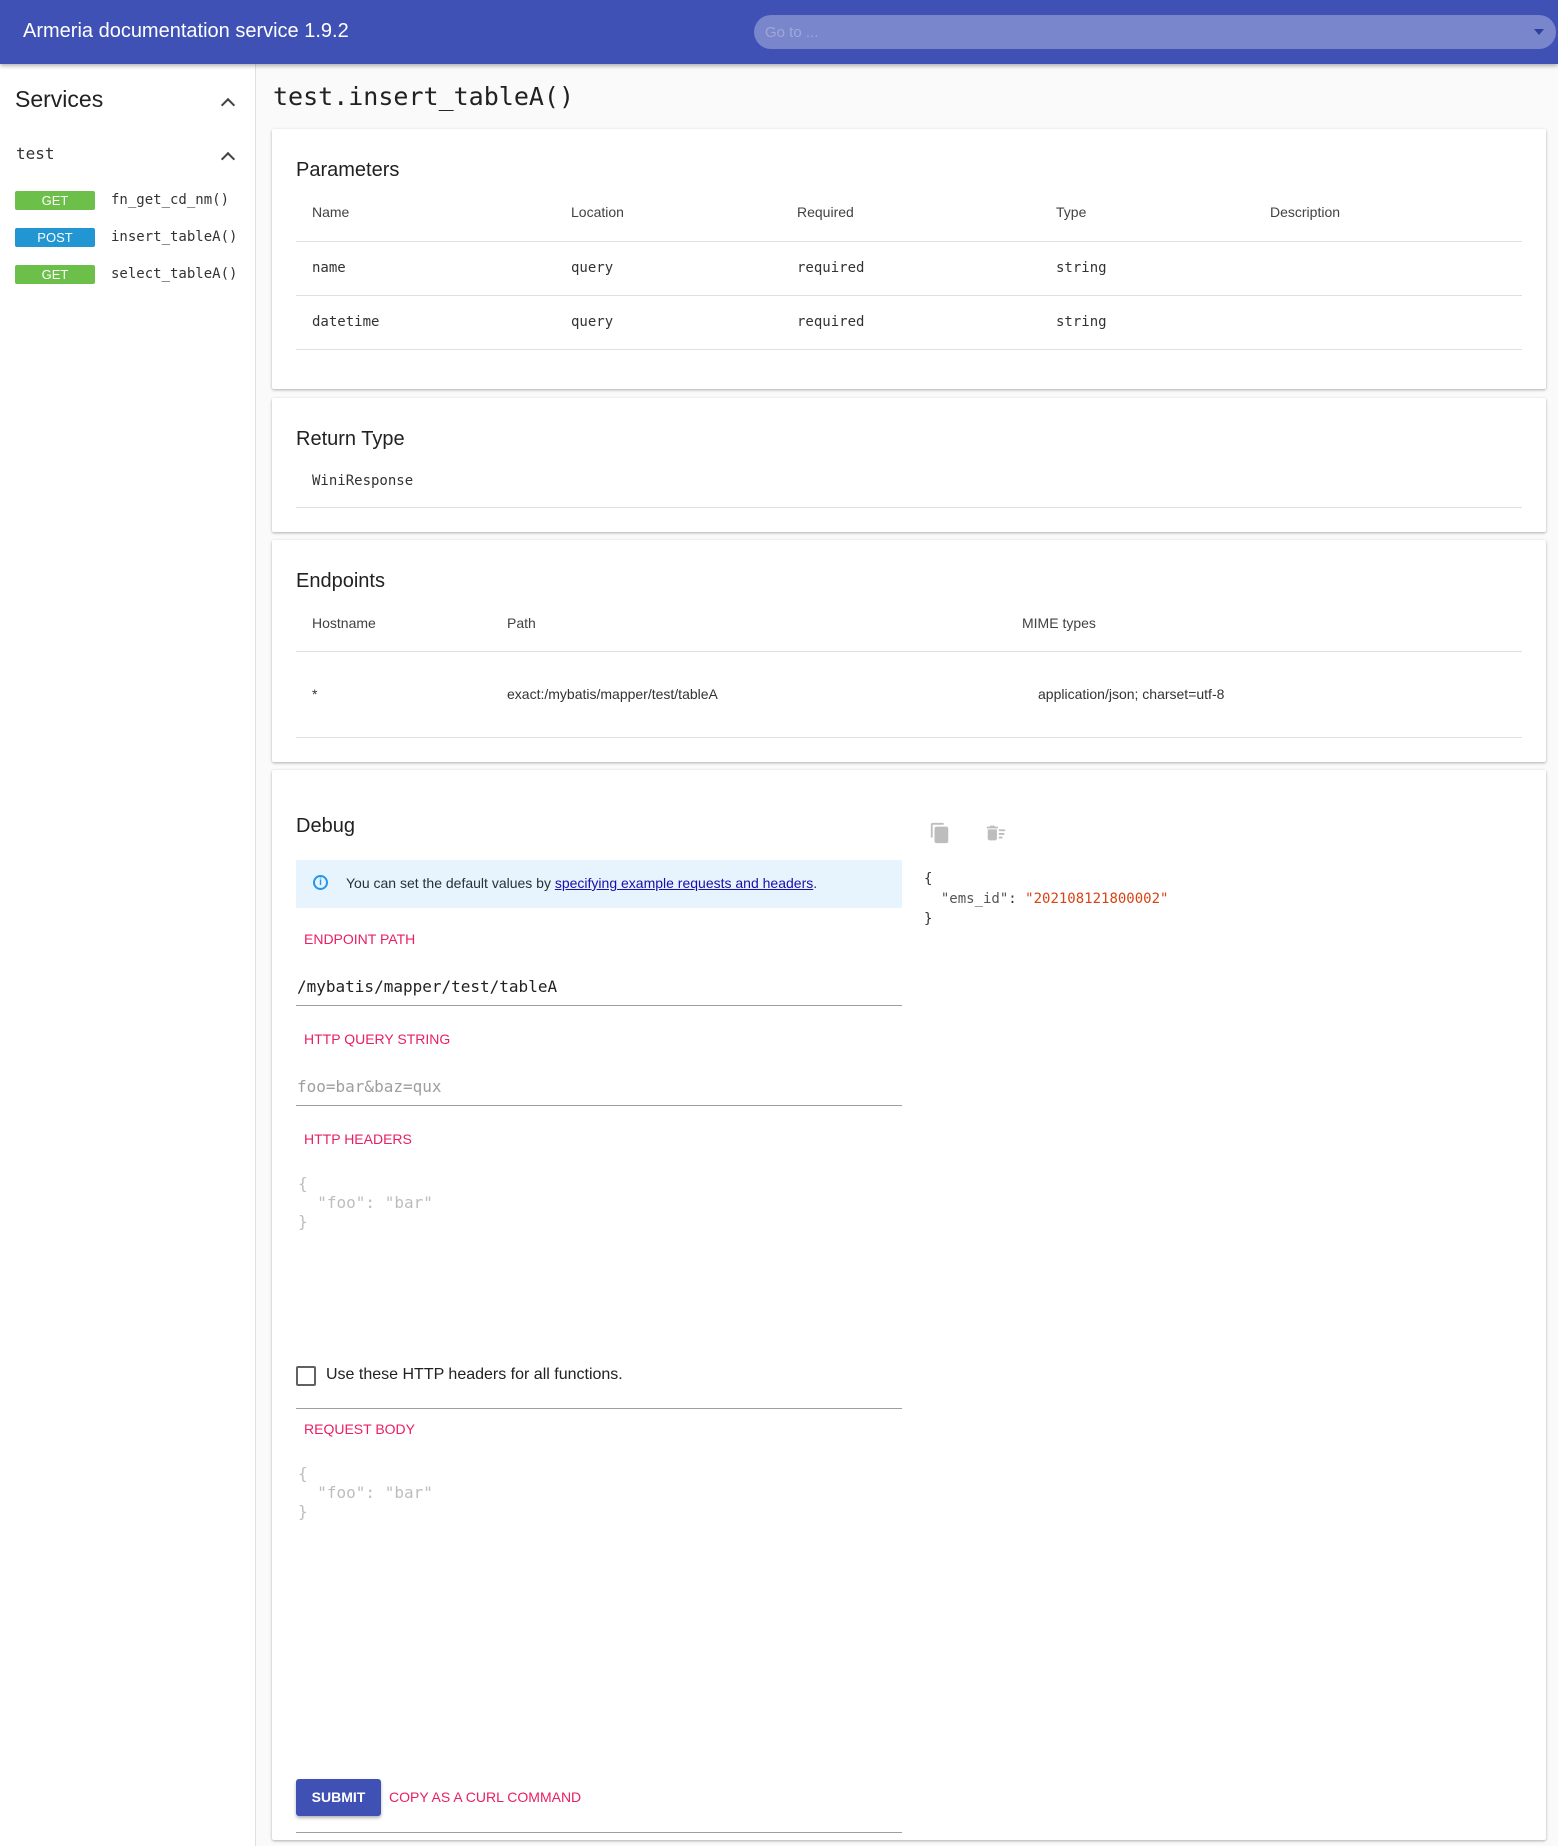  I want to click on table-header: Type, so click(1071, 212).